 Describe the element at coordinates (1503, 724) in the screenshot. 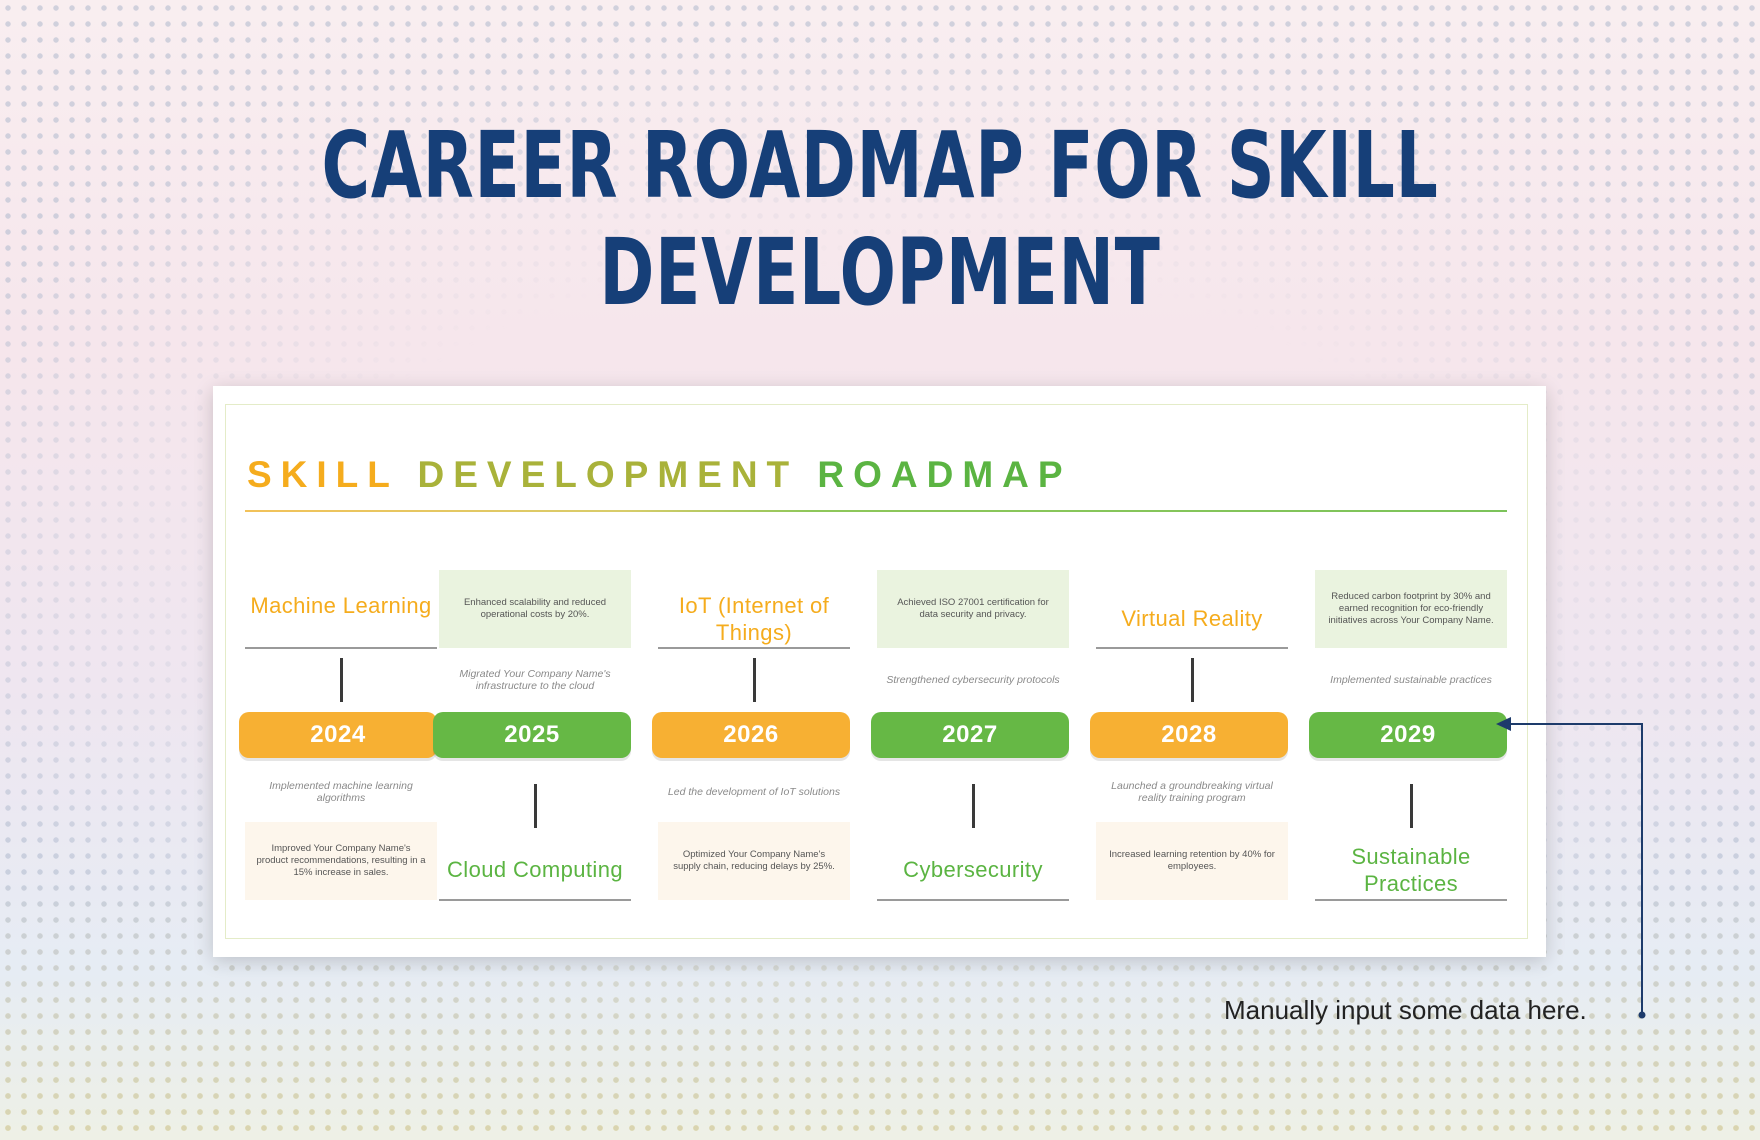

I see `annotation-arrow-head` at that location.